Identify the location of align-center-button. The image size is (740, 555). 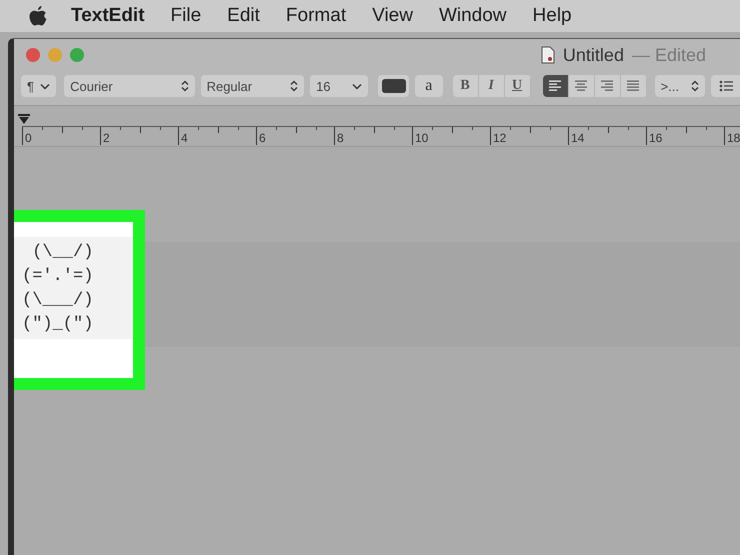
(581, 86).